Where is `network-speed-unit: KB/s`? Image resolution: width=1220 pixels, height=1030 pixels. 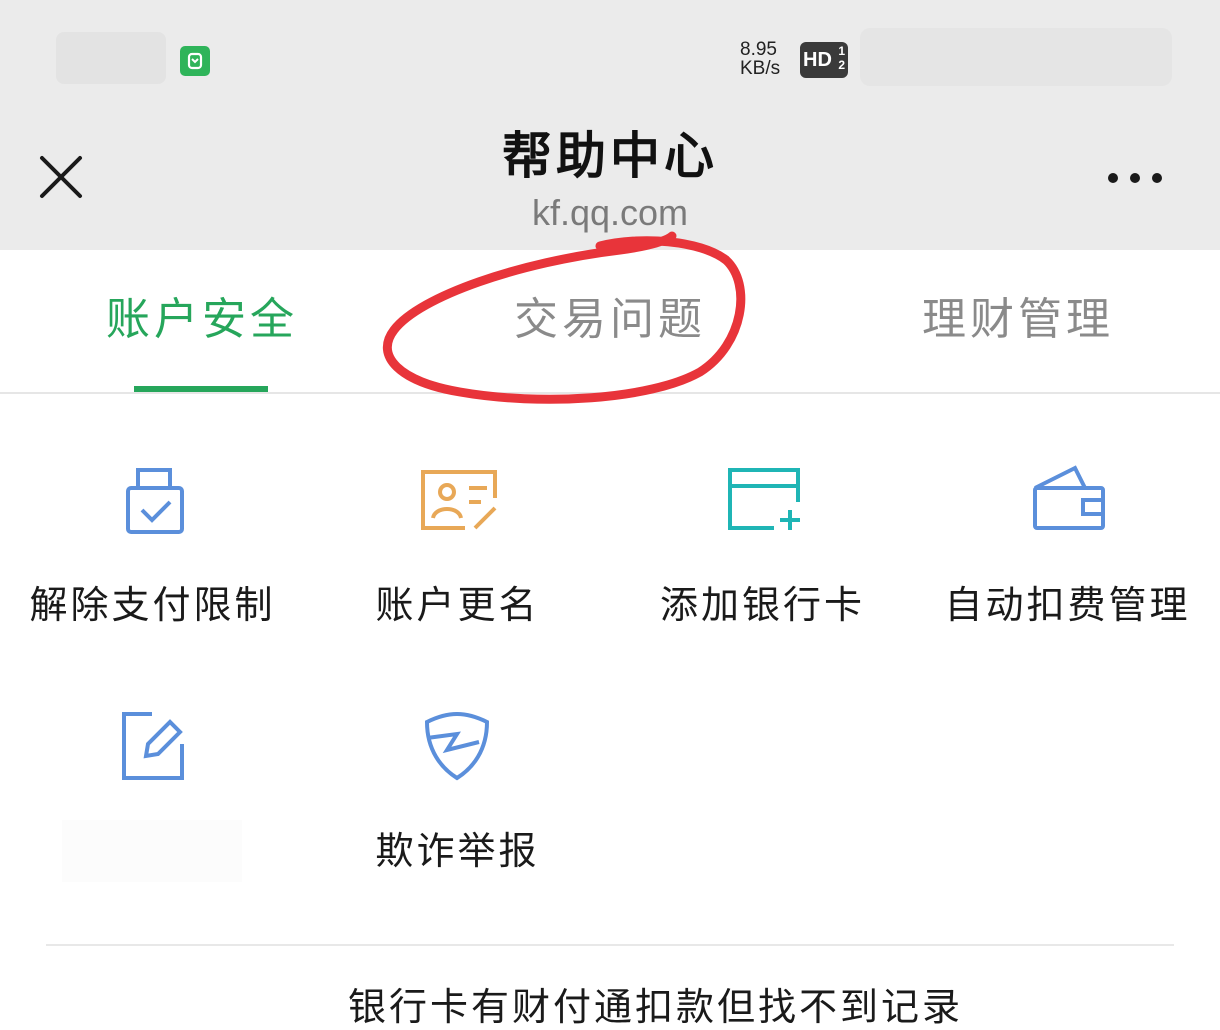 network-speed-unit: KB/s is located at coordinates (760, 68).